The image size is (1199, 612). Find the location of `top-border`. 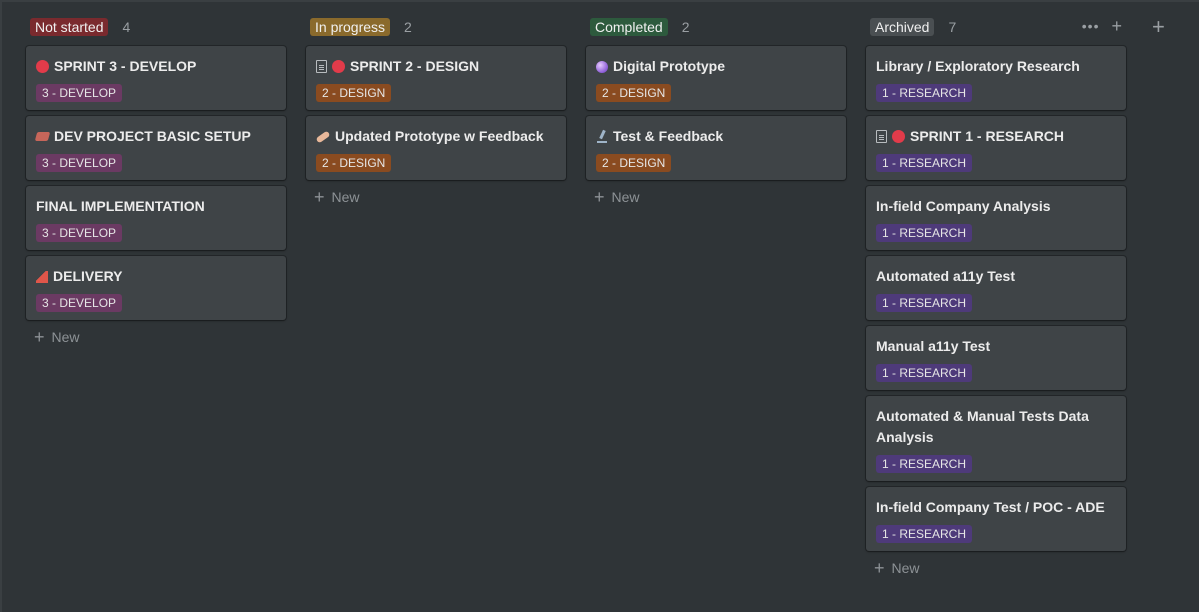

top-border is located at coordinates (599, 1).